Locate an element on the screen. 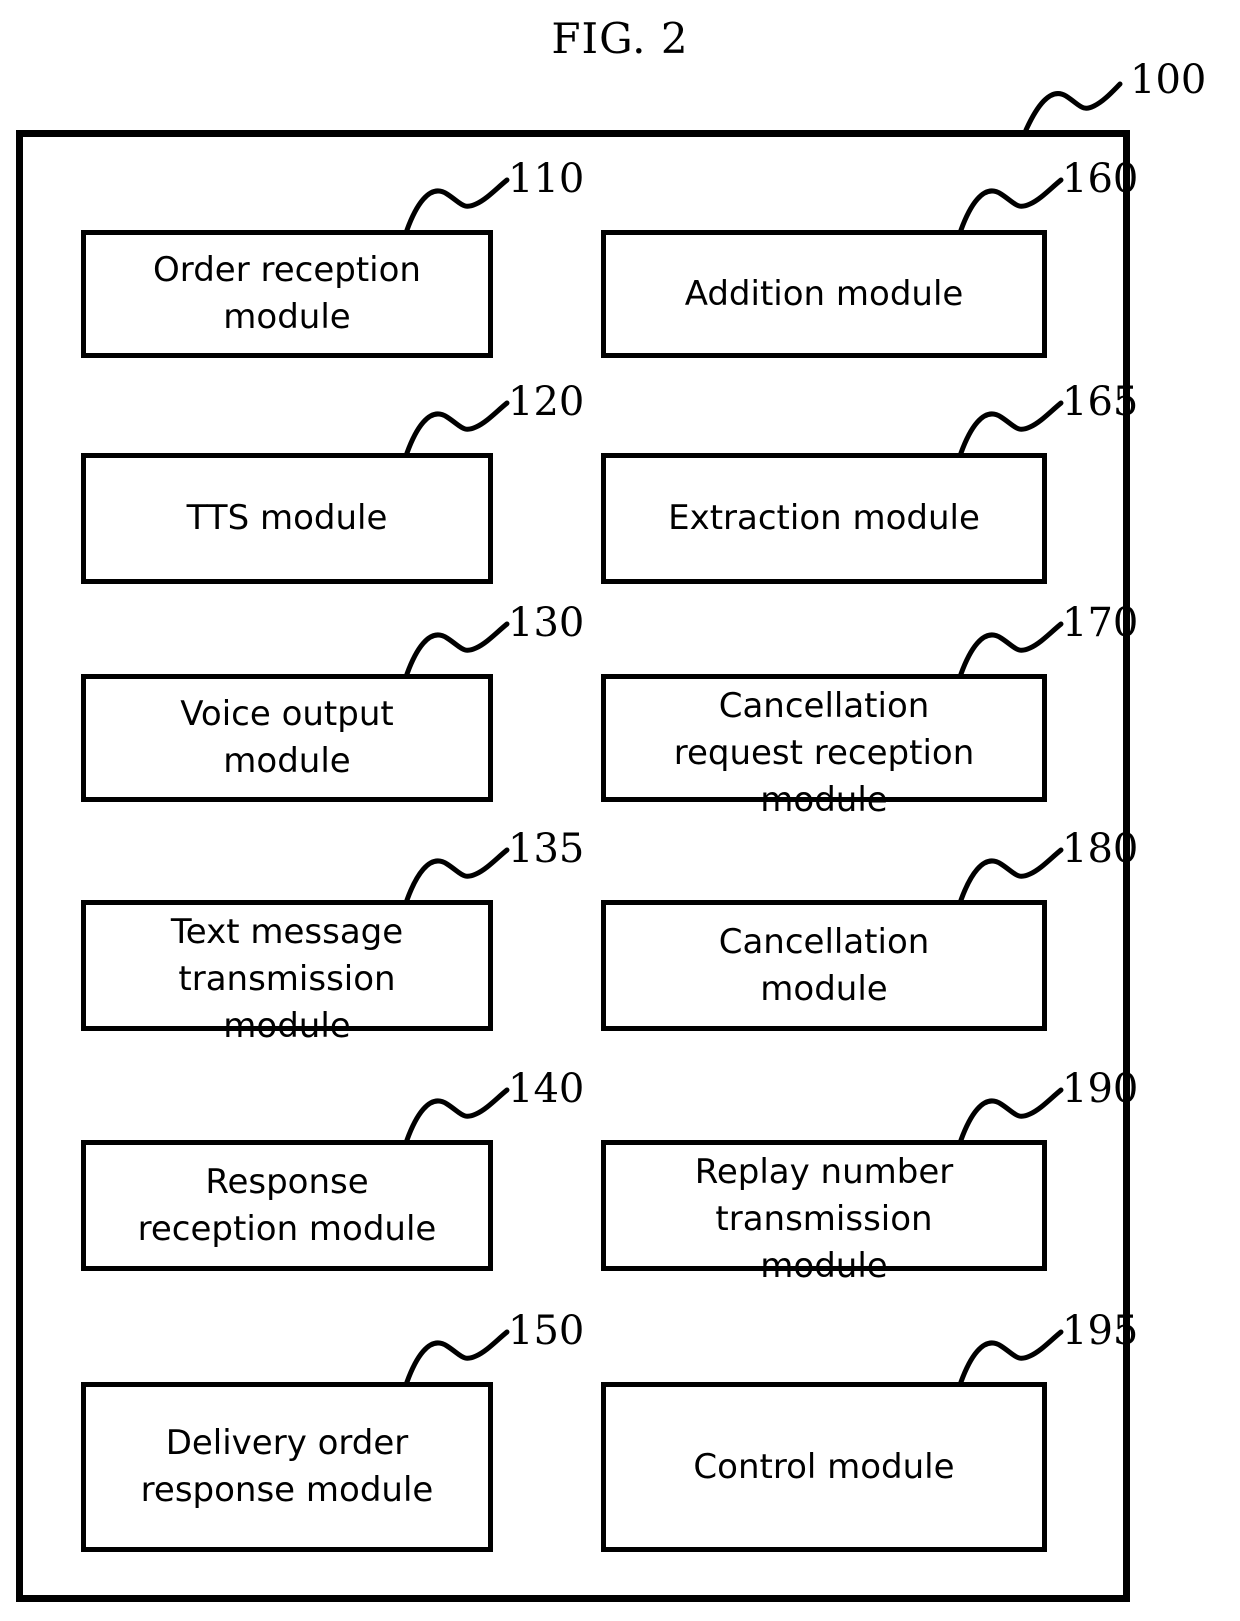 This screenshot has height=1621, width=1240. module-box-140: Response reception module is located at coordinates (287, 1205).